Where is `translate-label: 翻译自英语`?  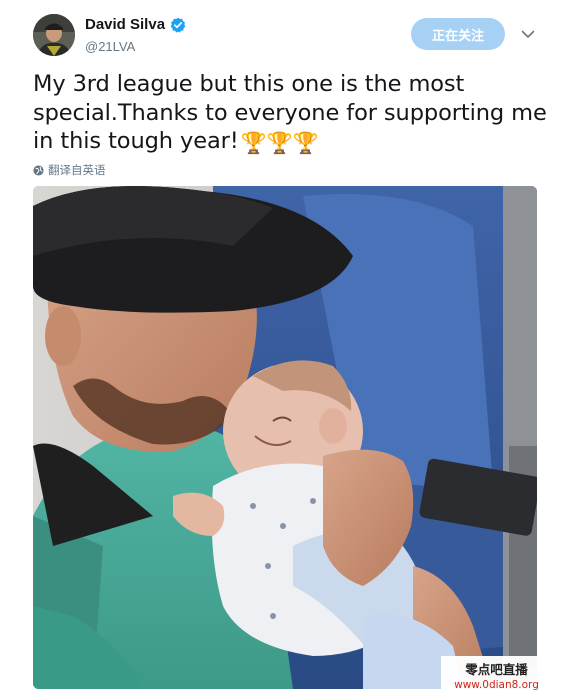 translate-label: 翻译自英语 is located at coordinates (77, 170).